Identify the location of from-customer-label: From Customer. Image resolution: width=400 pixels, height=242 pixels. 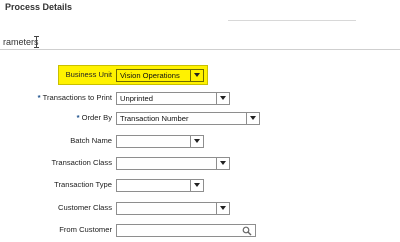
(85, 229).